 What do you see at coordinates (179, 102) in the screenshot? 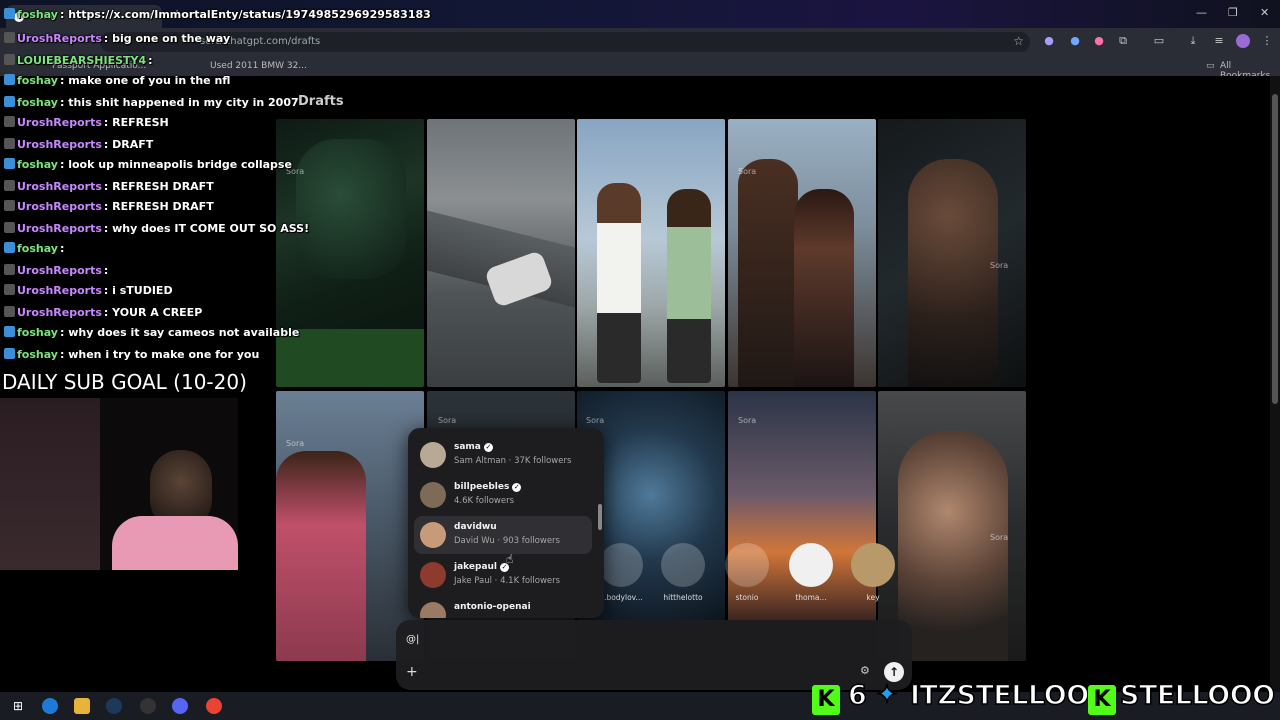
I see `chat-text: : this shit happened in my city in 2007` at bounding box center [179, 102].